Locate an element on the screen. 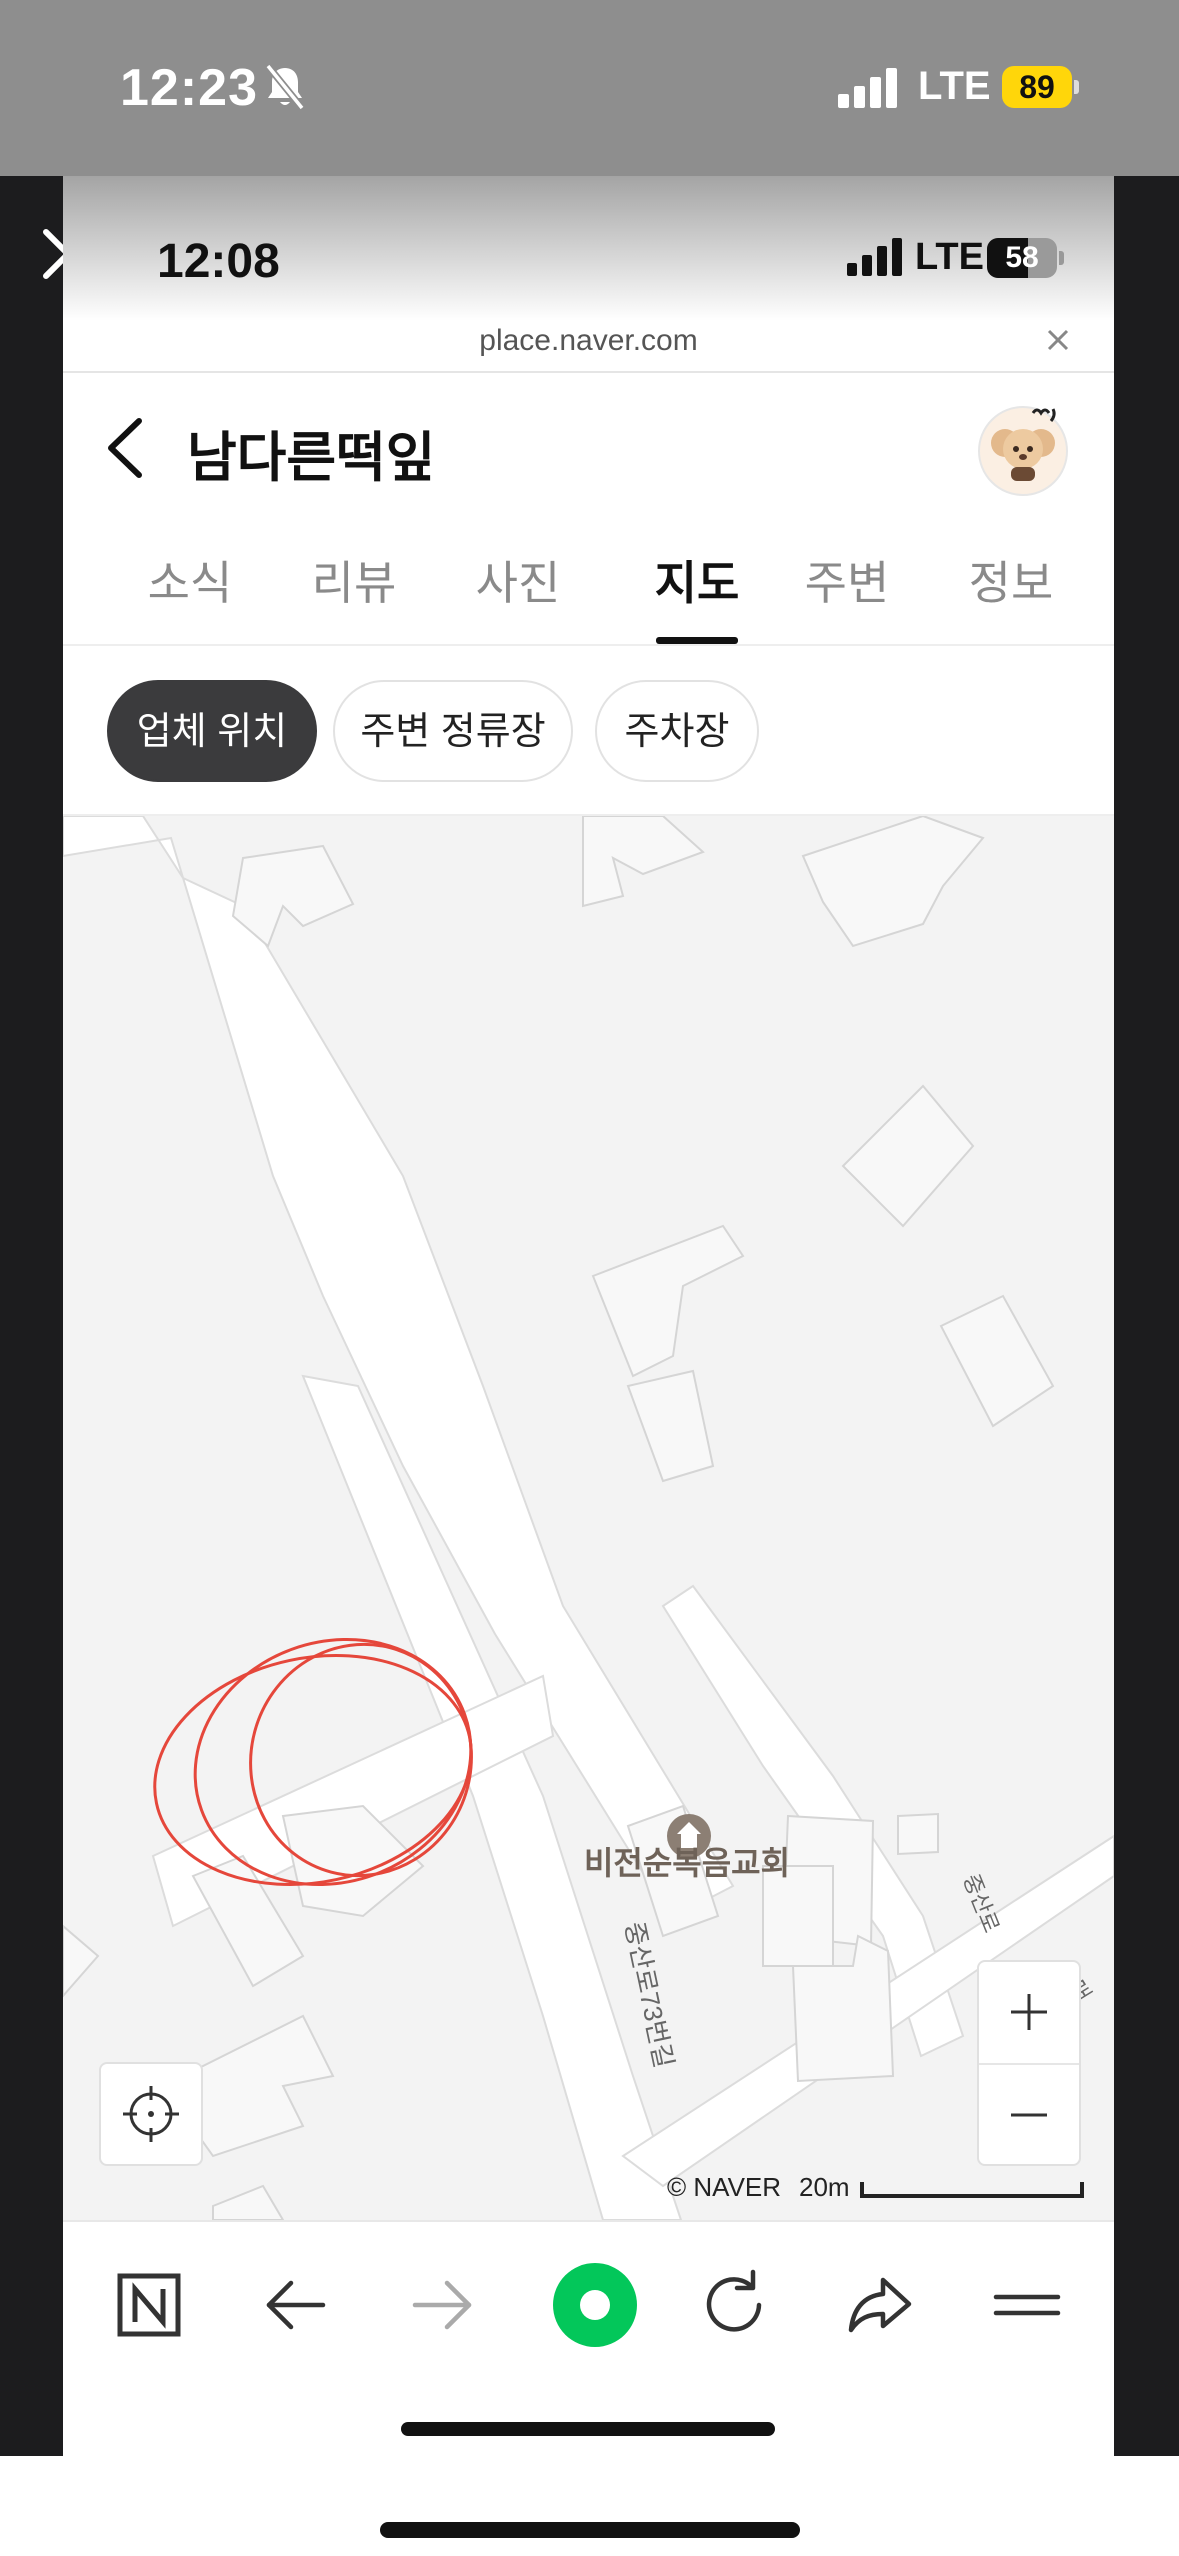  plus-icon is located at coordinates (1029, 2012).